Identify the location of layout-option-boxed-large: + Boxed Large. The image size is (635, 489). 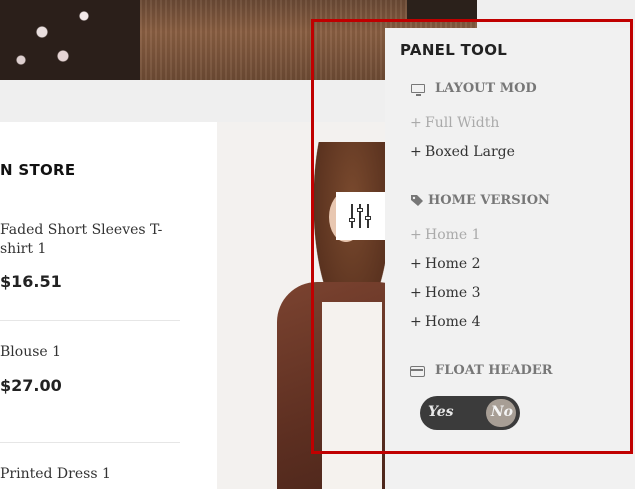
(462, 152).